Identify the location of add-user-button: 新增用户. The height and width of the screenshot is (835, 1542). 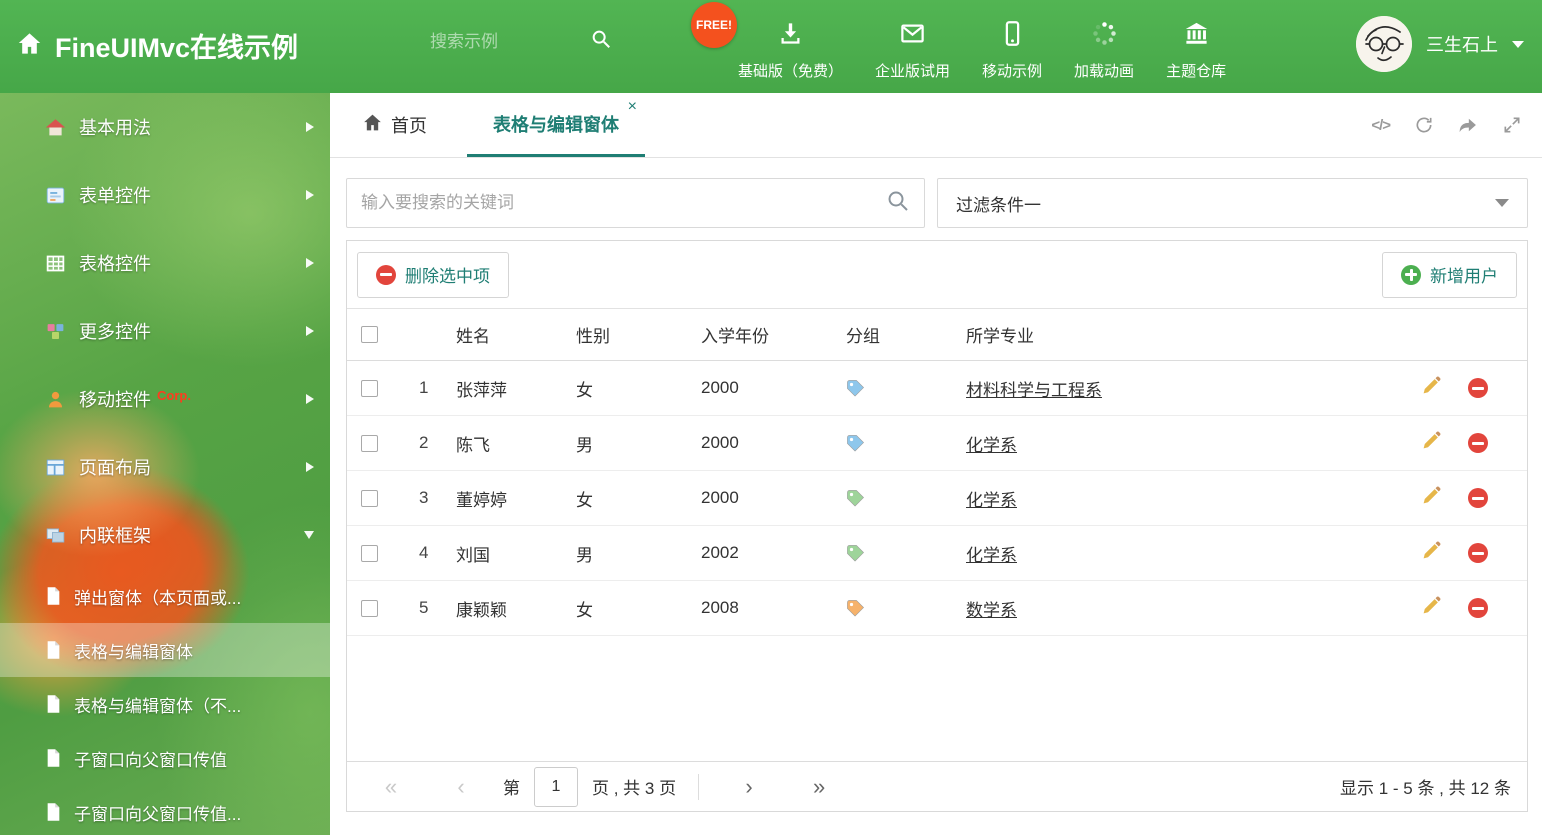
(1449, 274).